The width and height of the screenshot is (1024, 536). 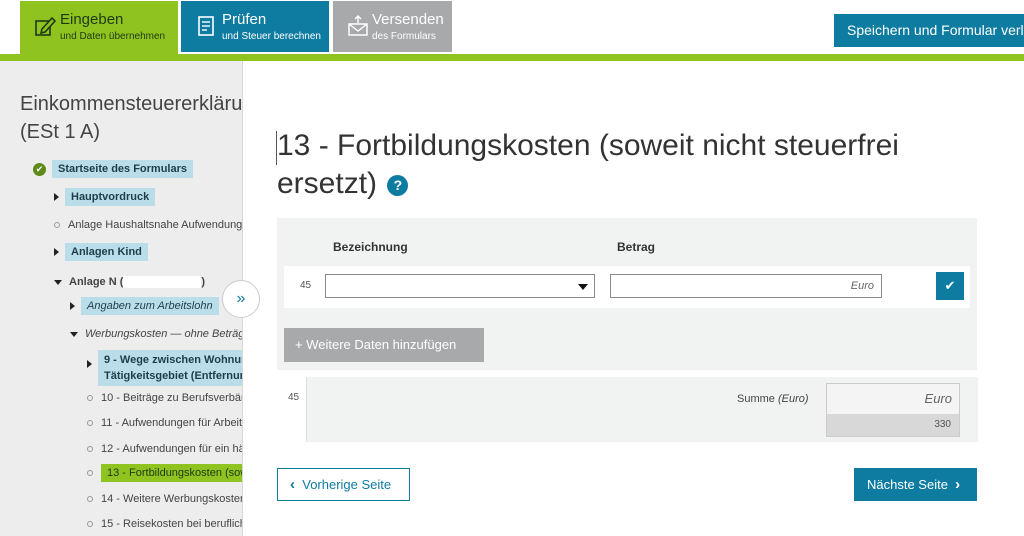 What do you see at coordinates (398, 185) in the screenshot?
I see `help-icon: ?` at bounding box center [398, 185].